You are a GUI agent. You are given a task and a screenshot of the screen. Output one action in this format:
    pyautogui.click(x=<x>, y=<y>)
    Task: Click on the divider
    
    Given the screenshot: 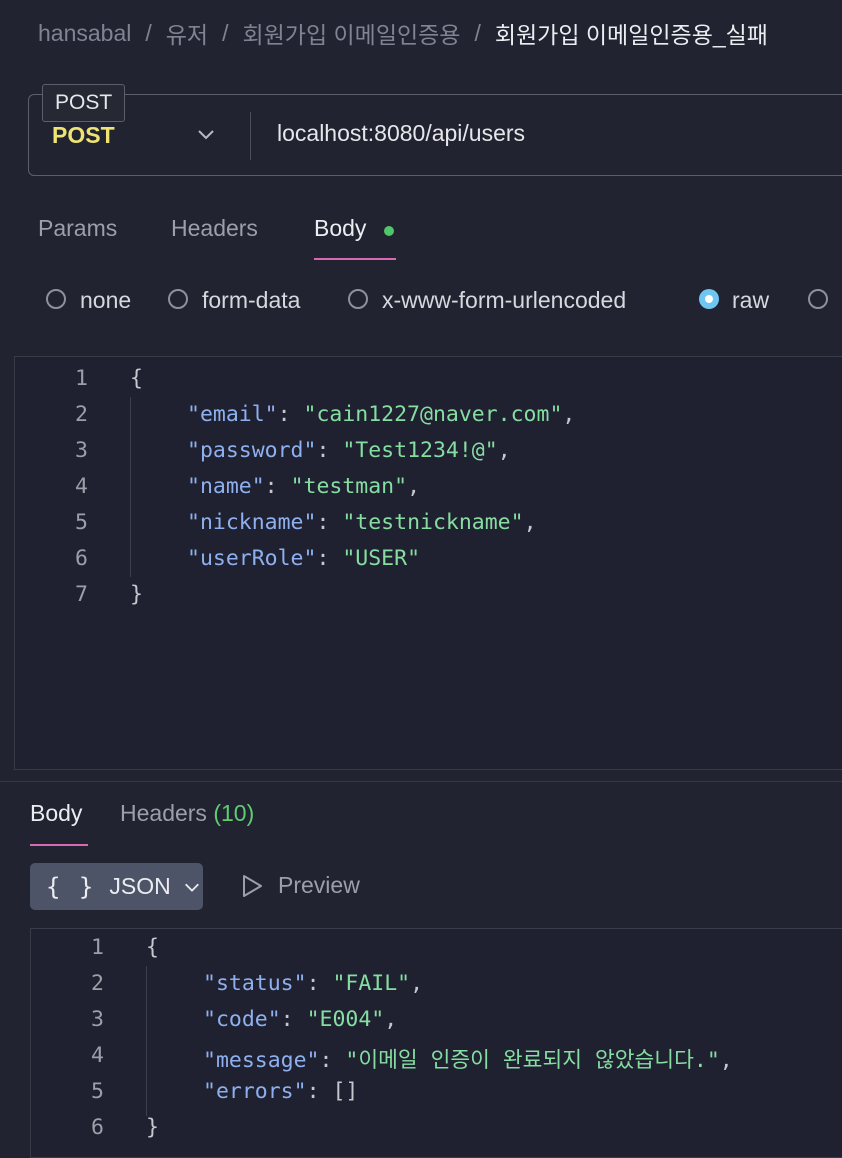 What is the action you would take?
    pyautogui.click(x=250, y=136)
    